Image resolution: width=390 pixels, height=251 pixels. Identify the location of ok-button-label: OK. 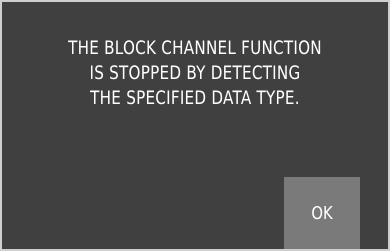
(322, 213).